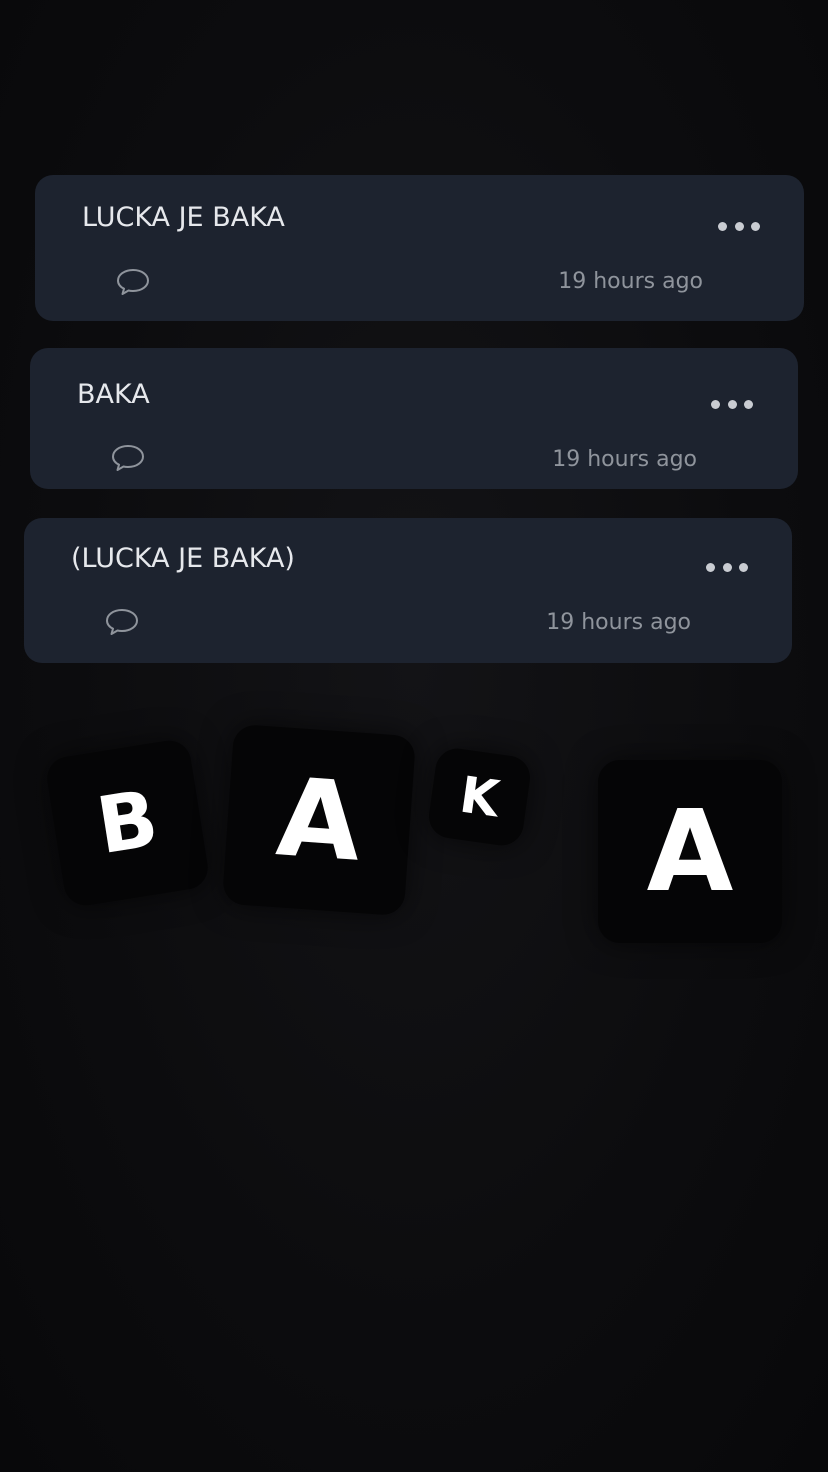 This screenshot has height=1472, width=828. Describe the element at coordinates (183, 558) in the screenshot. I see `post-title: (LUCKA JE BAKA)` at that location.